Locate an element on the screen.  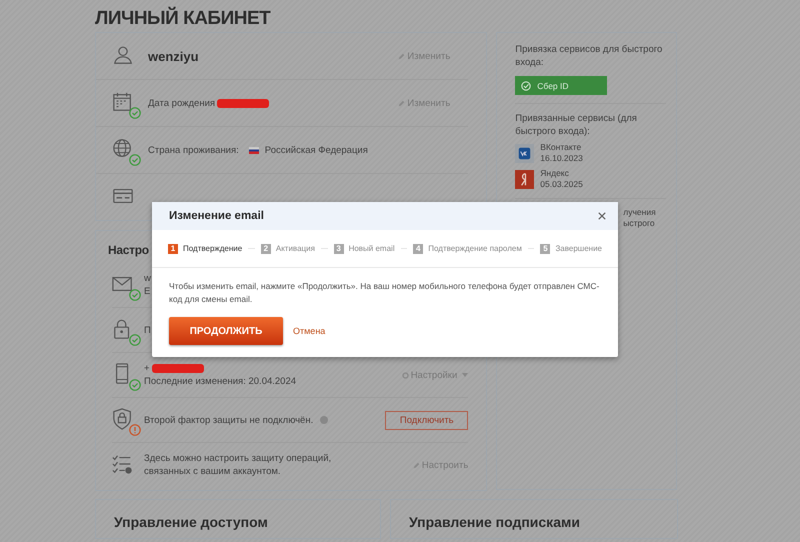
field-label: Страна проживания: is located at coordinates (193, 150).